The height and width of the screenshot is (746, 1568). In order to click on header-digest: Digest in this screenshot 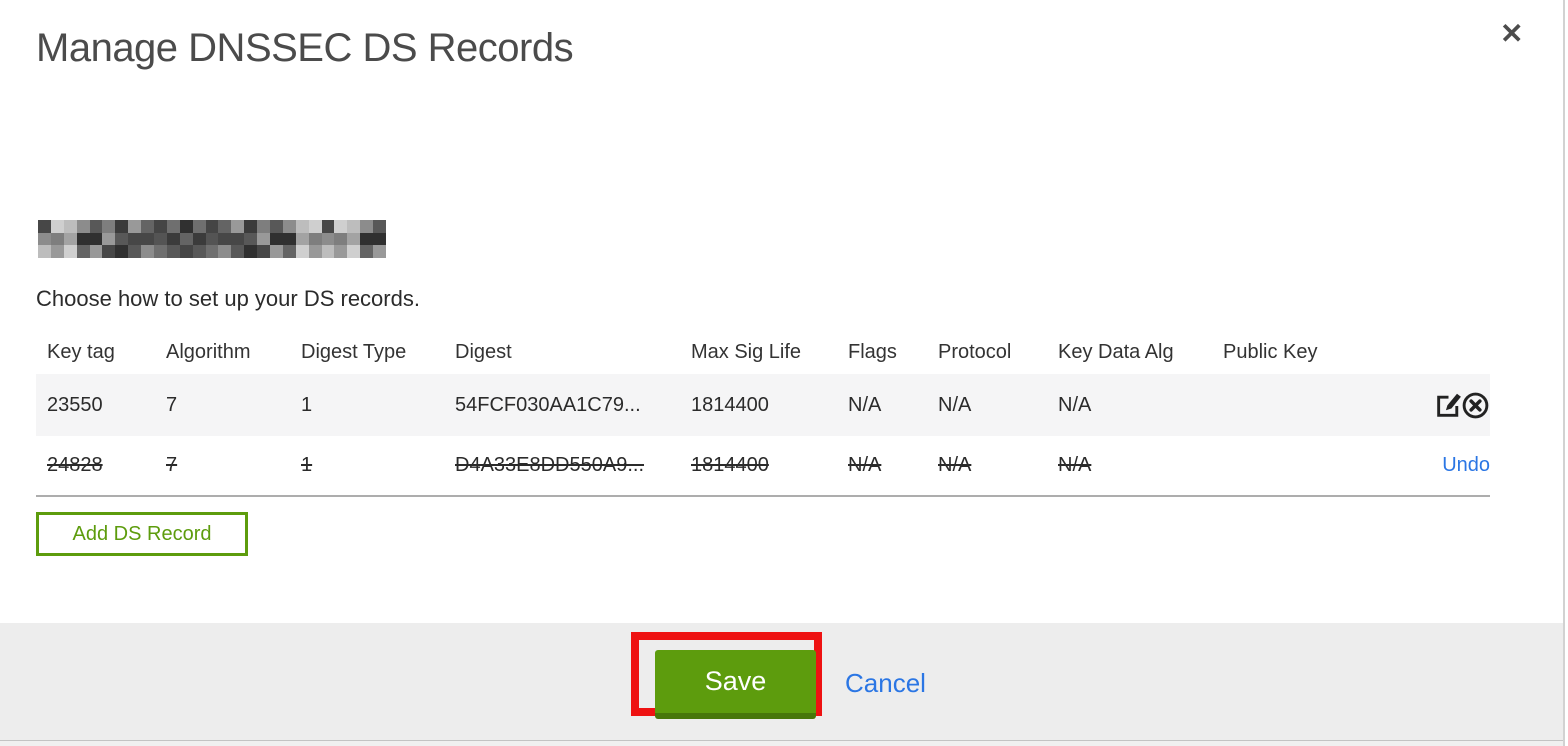, I will do `click(483, 351)`.